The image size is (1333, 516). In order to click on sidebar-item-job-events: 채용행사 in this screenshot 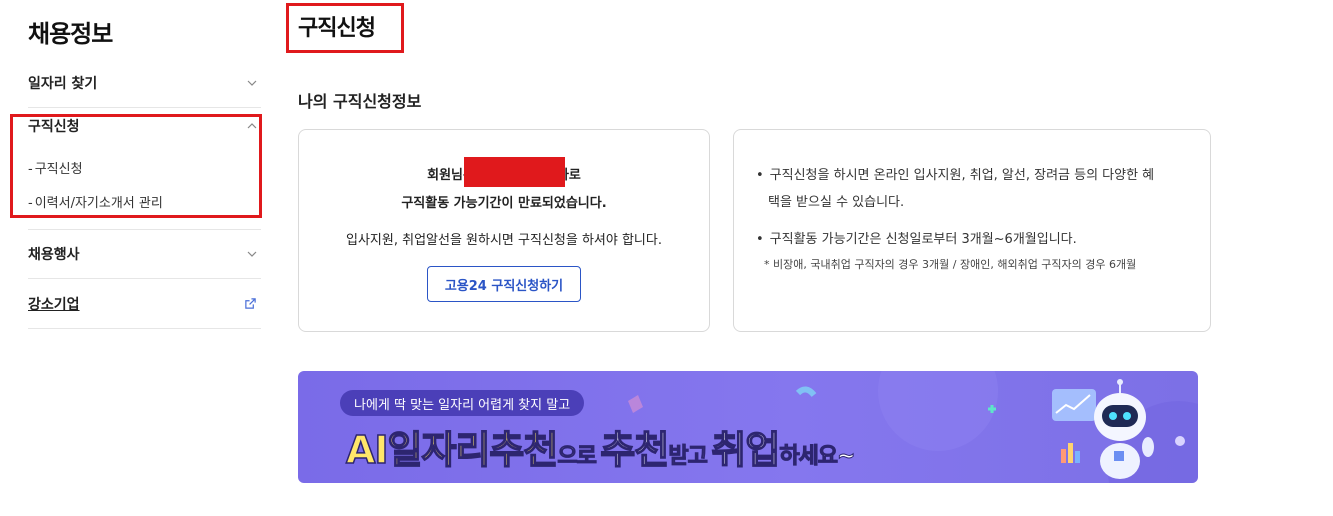, I will do `click(144, 254)`.